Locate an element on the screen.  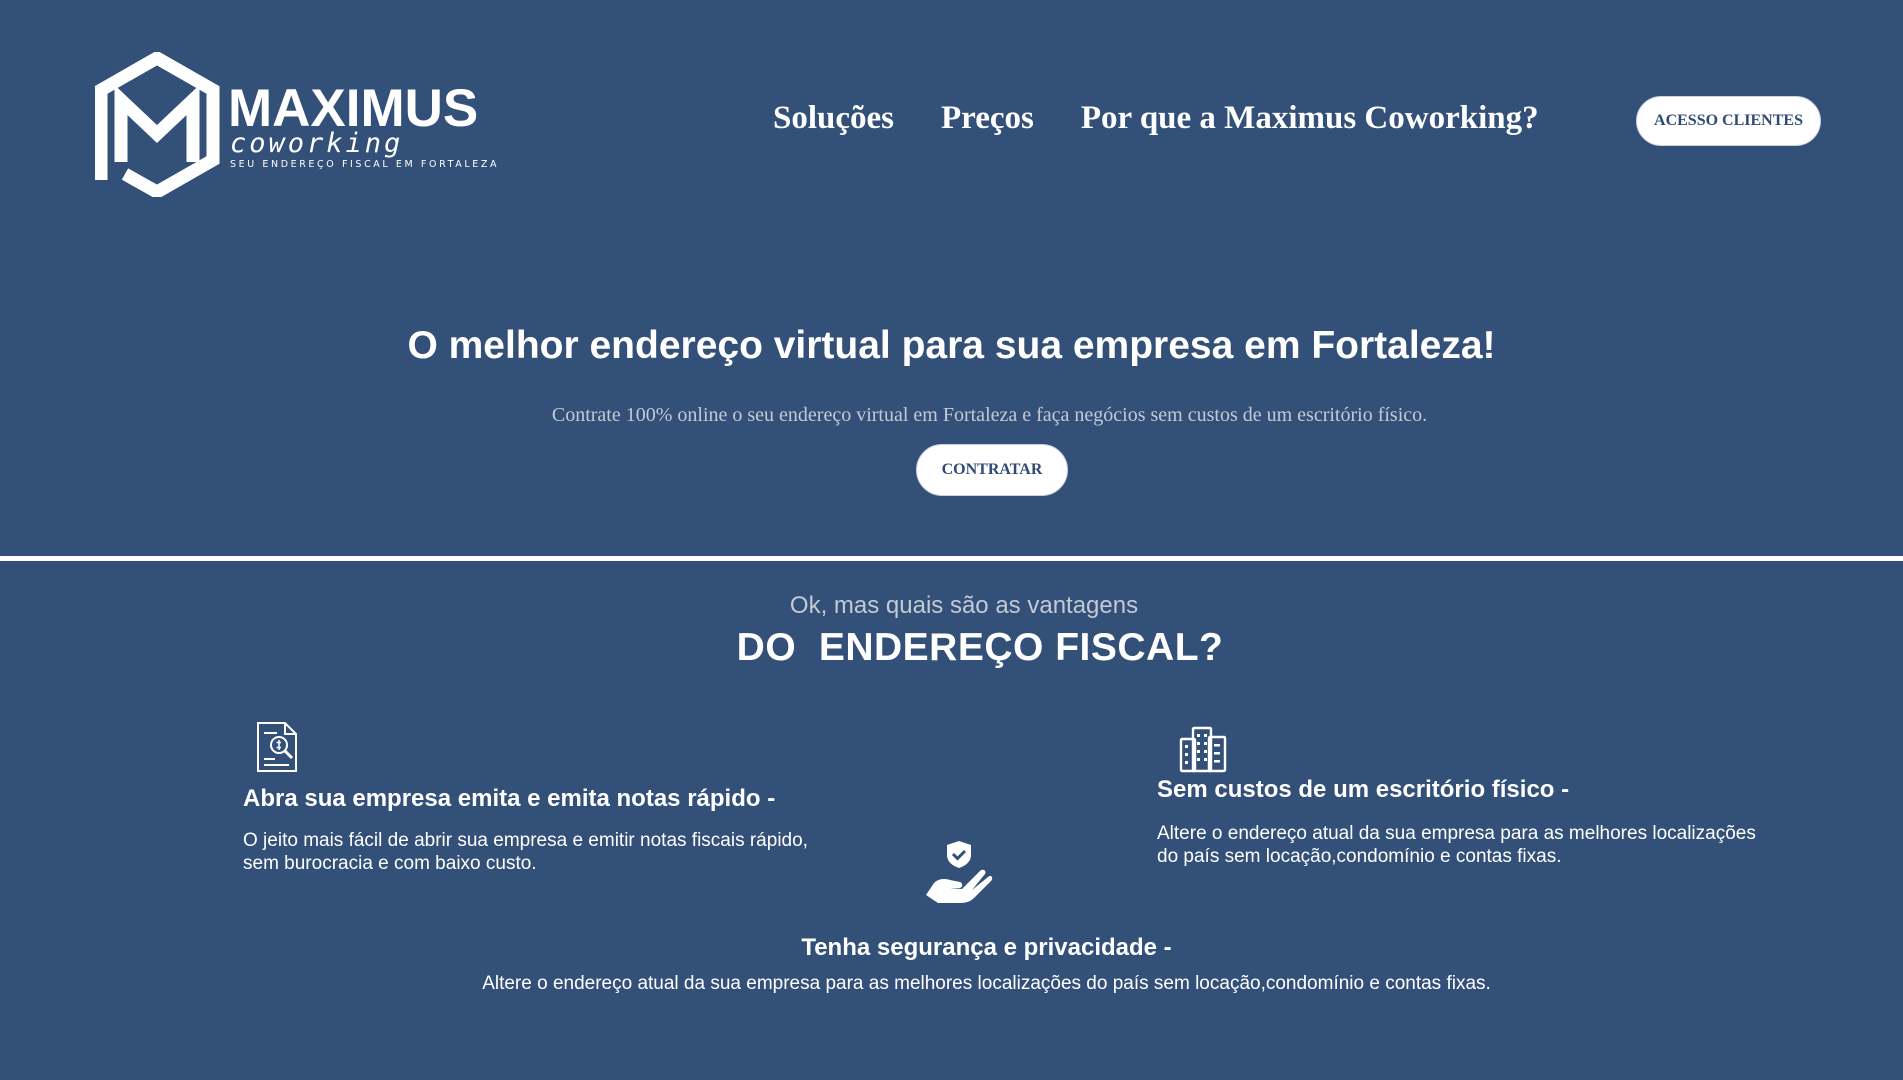
feature-title: Sem custos de um escritório físico - is located at coordinates (1363, 789).